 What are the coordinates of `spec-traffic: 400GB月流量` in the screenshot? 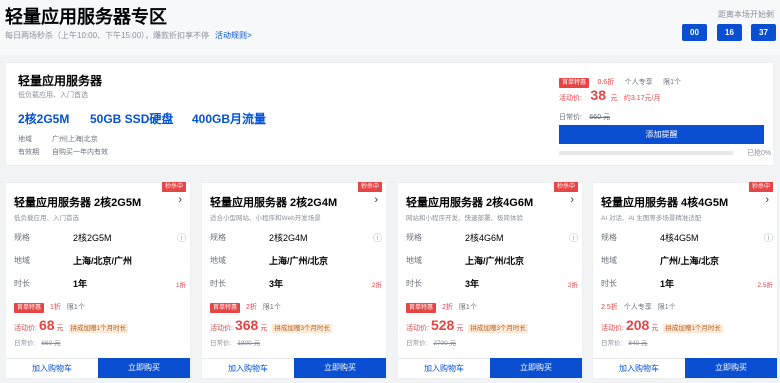 It's located at (229, 119).